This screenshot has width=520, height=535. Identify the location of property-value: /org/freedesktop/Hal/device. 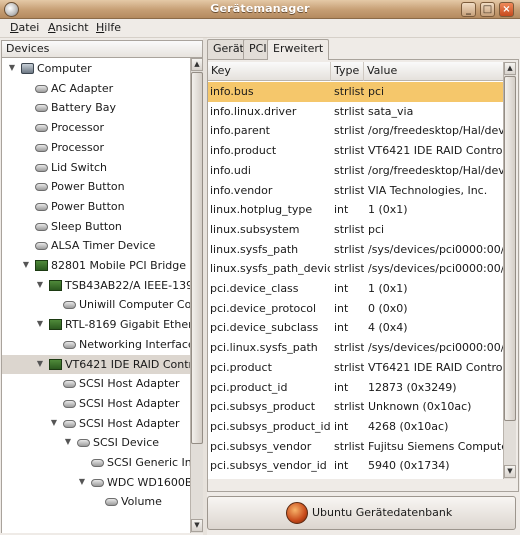
(435, 170).